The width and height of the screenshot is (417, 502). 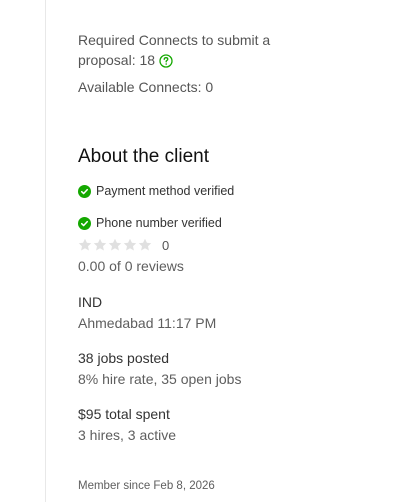 I want to click on hire-rate: 8% hire rate, 35 open jobs, so click(x=160, y=379).